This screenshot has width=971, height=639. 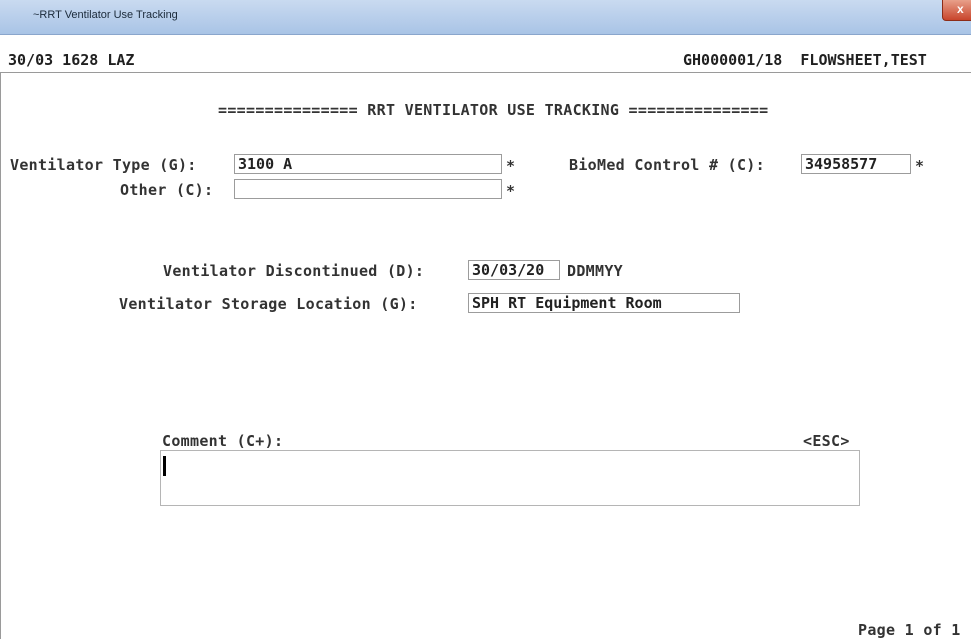 I want to click on patient-info: GH000001/18 FLOWSHEET,TEST, so click(x=805, y=60).